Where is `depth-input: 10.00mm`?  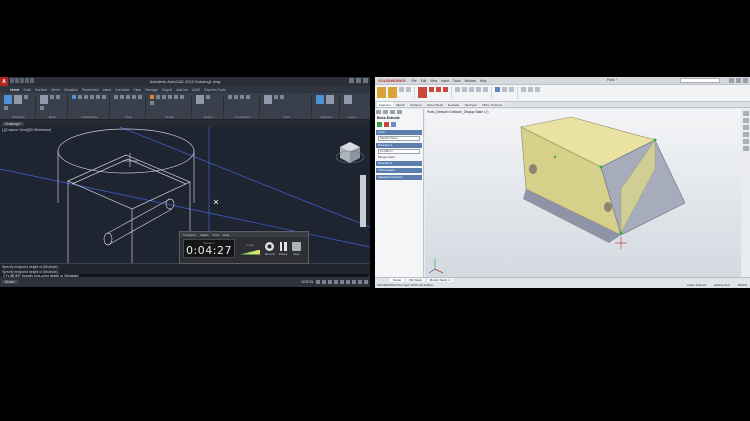 depth-input: 10.00mm is located at coordinates (399, 151).